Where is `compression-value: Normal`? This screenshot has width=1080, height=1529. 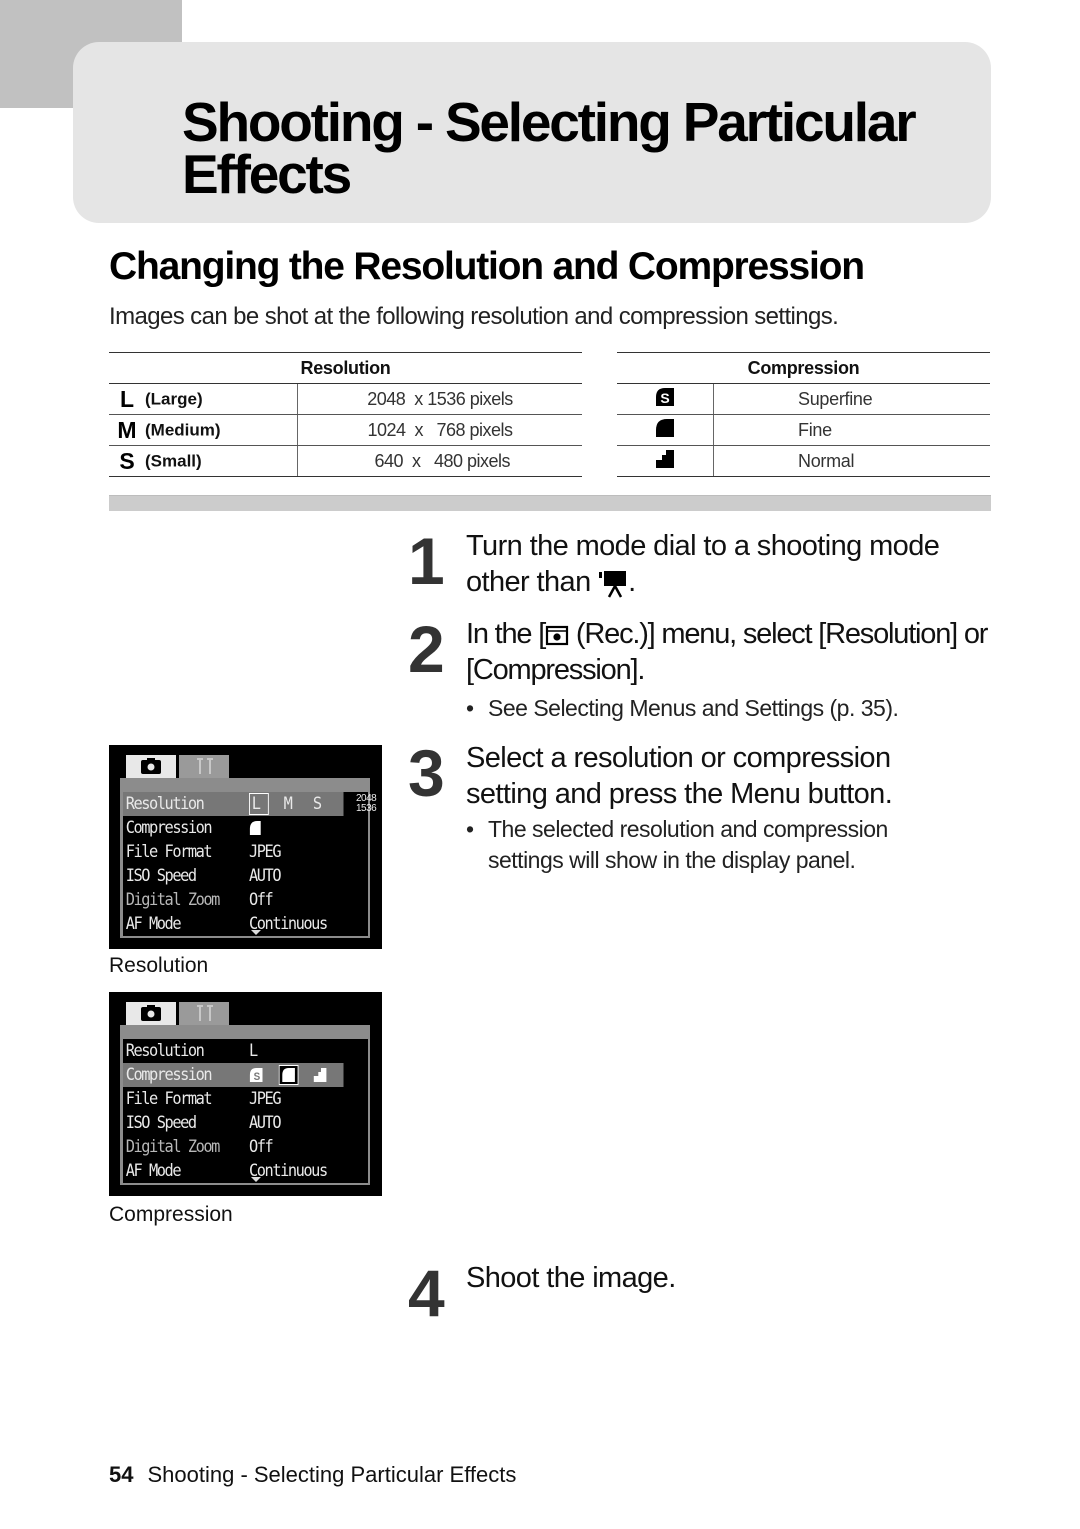
compression-value: Normal is located at coordinates (851, 461).